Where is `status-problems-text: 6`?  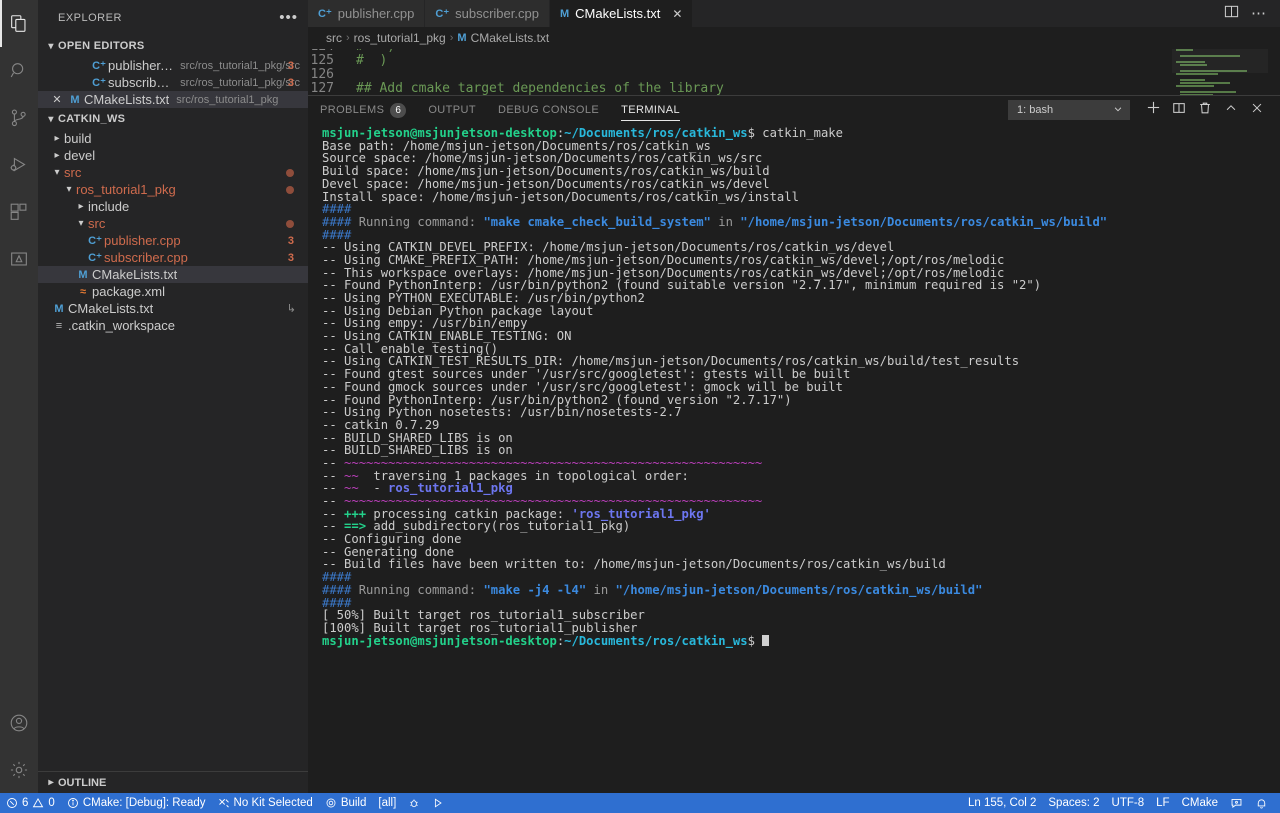 status-problems-text: 6 is located at coordinates (25, 803).